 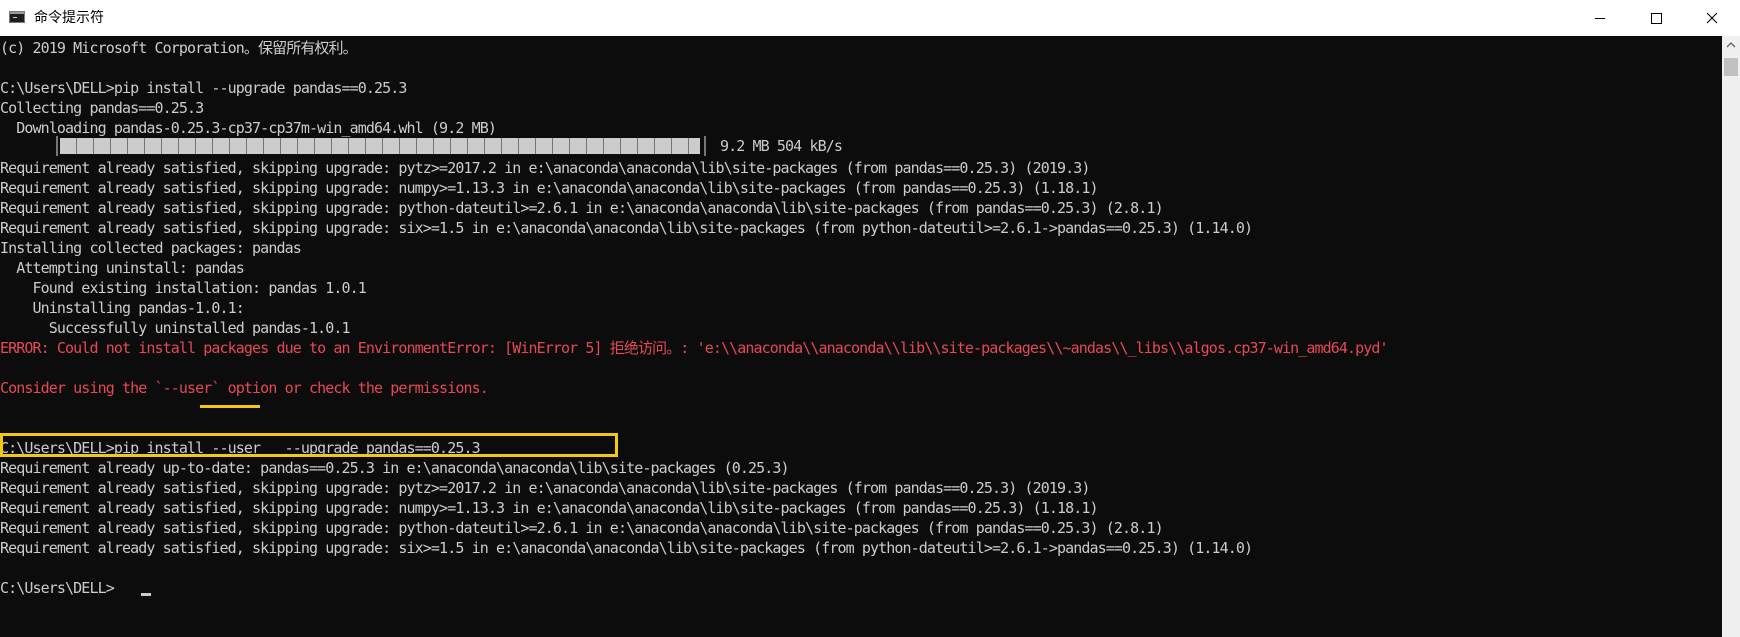 What do you see at coordinates (175, 328) in the screenshot?
I see `console-line: Successfully uninstalled pandas-1.0.1` at bounding box center [175, 328].